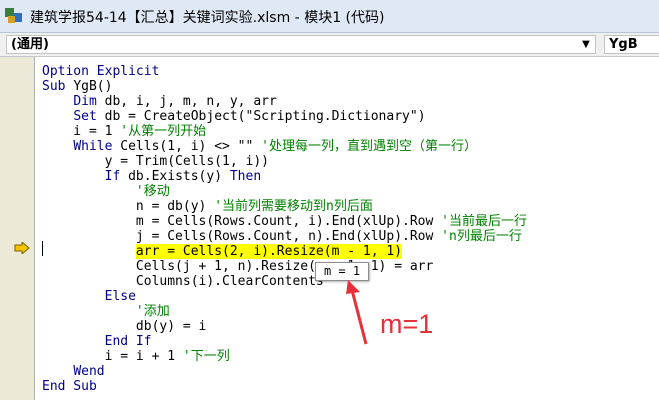  What do you see at coordinates (120, 296) in the screenshot?
I see `code-keyword: Else` at bounding box center [120, 296].